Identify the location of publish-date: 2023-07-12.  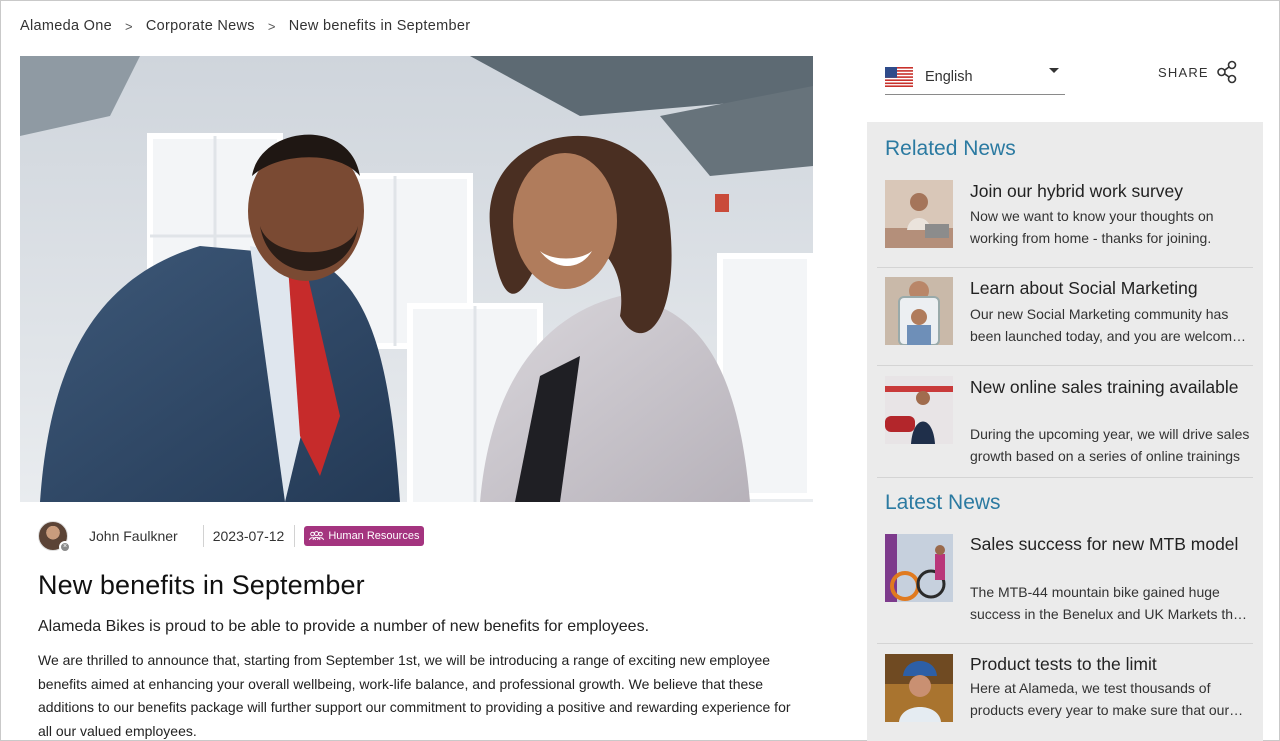
(248, 536).